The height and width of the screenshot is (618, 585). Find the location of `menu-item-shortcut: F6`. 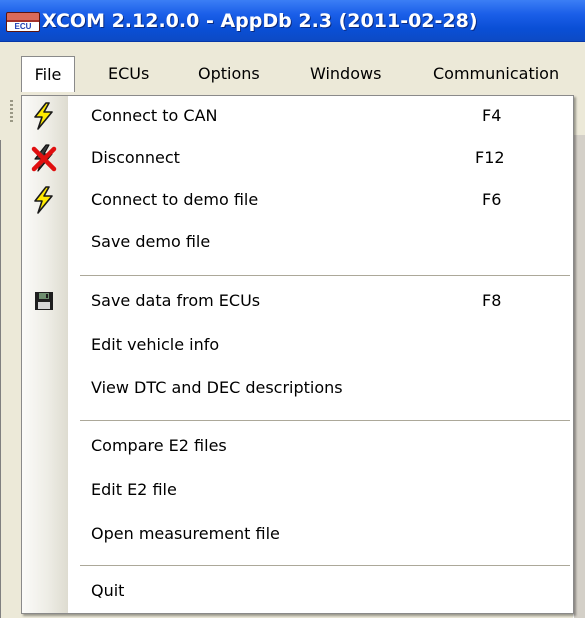

menu-item-shortcut: F6 is located at coordinates (492, 199).